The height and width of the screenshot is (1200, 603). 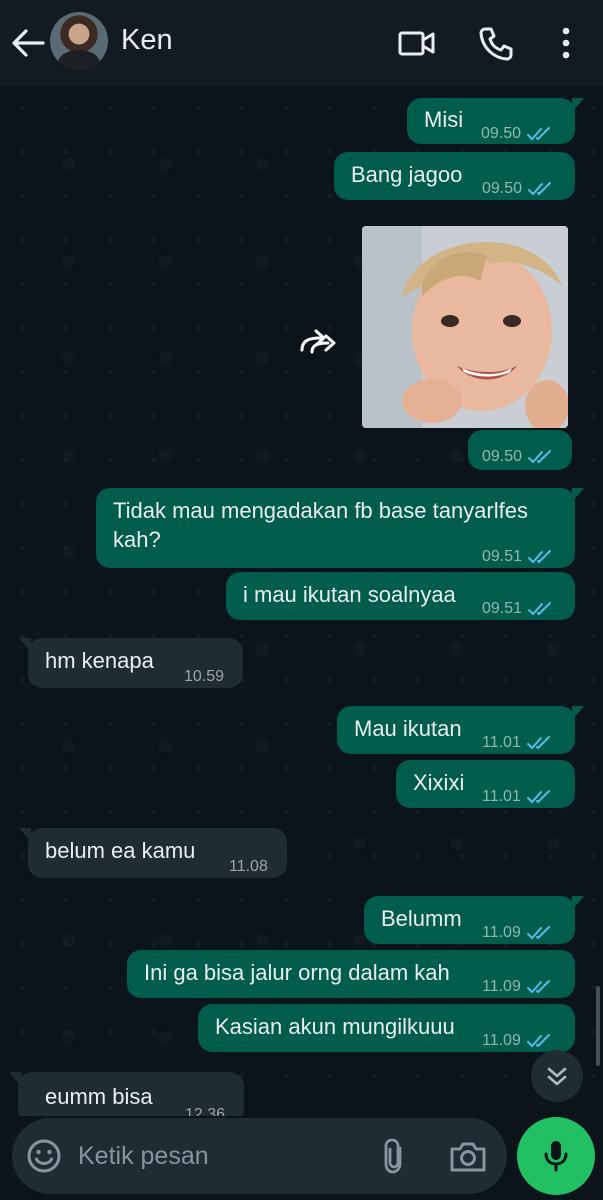 What do you see at coordinates (28, 43) in the screenshot?
I see `back-arrow-icon` at bounding box center [28, 43].